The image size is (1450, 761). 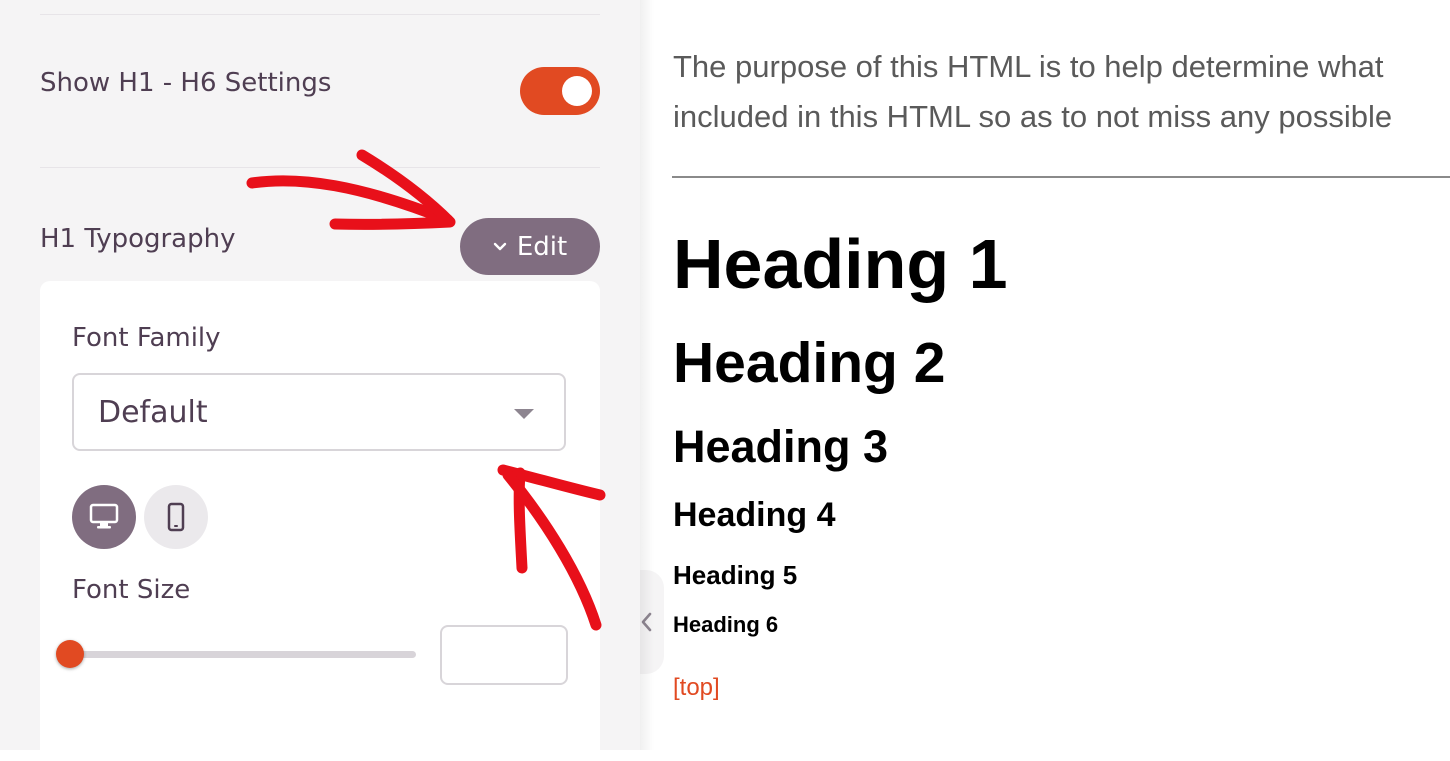 I want to click on heading-5: Heading 5, so click(x=735, y=575).